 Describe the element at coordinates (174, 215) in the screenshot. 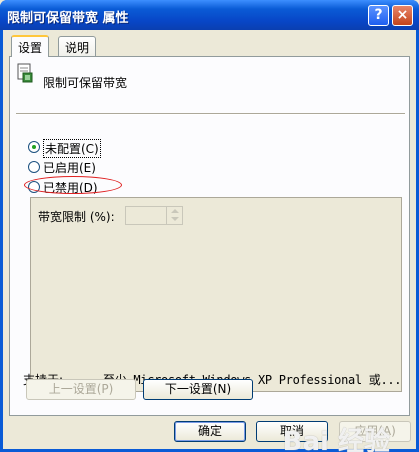

I see `spinner-arrows` at that location.